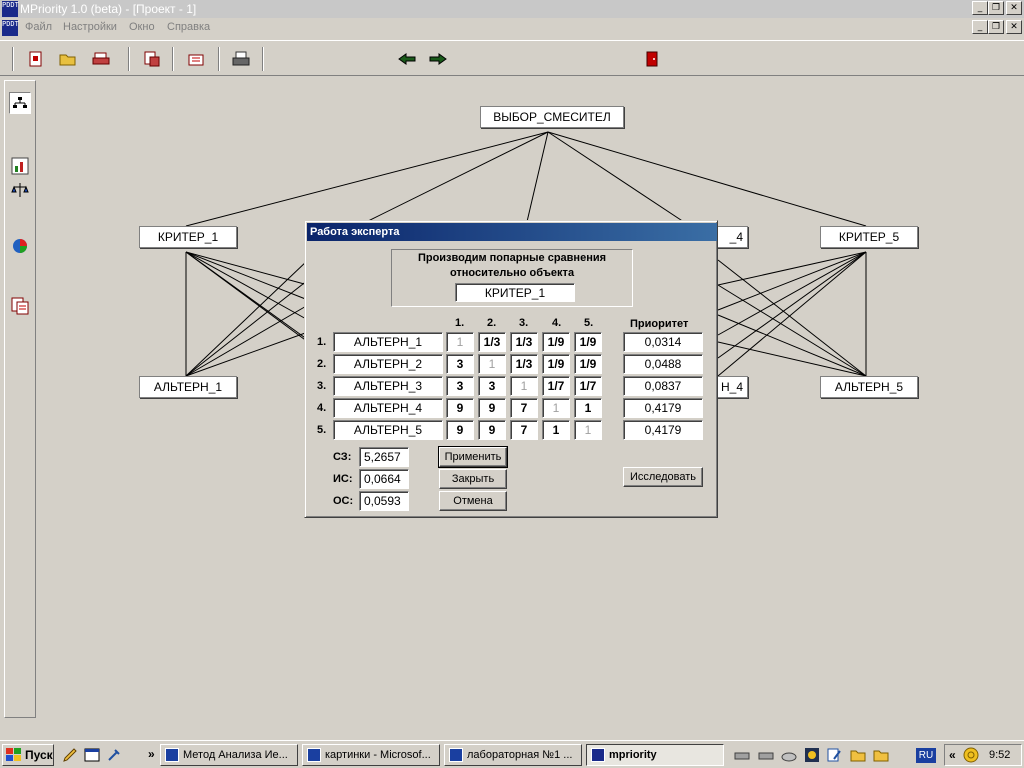  What do you see at coordinates (552, 117) in the screenshot?
I see `goal-node: ВЫБОР_СМЕСИТЕЛ` at bounding box center [552, 117].